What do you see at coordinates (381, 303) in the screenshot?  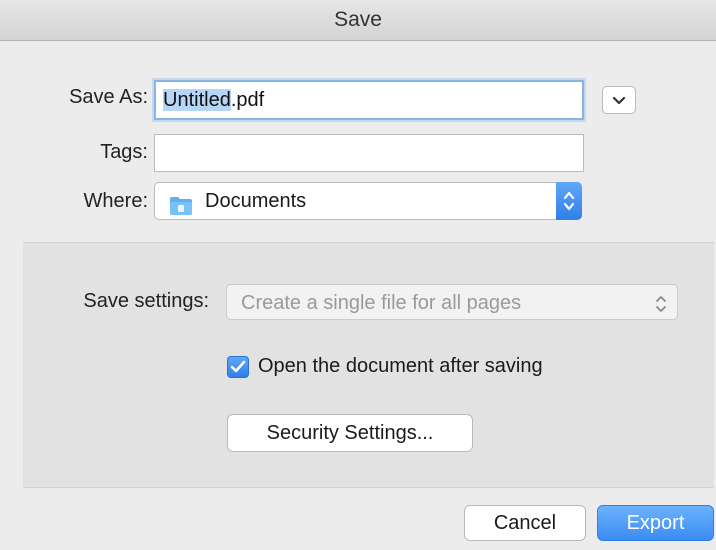 I see `save-settings-value: Create a single file for all pages` at bounding box center [381, 303].